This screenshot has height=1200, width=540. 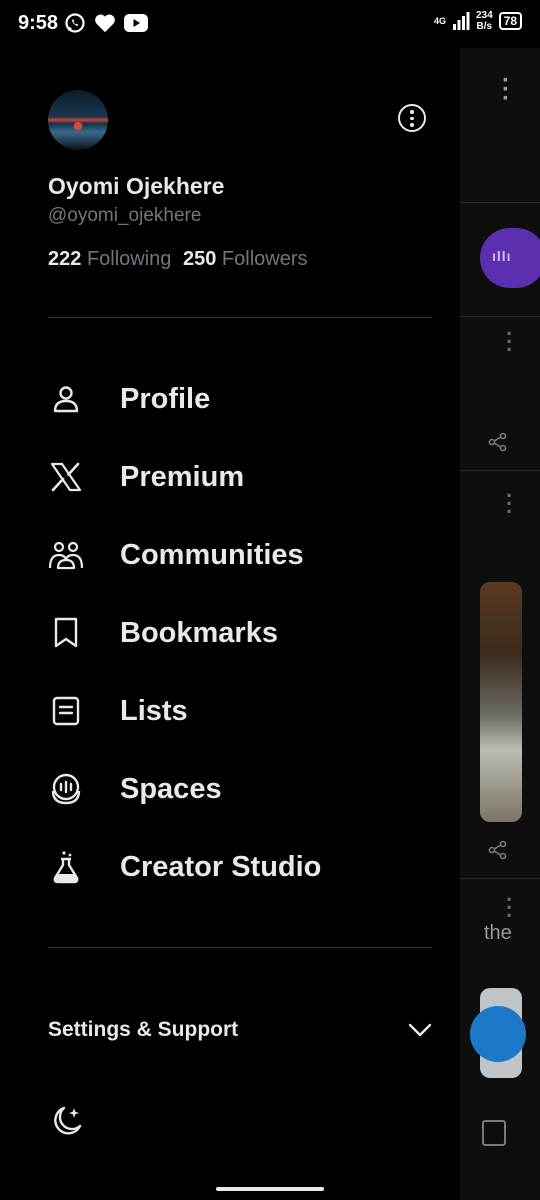 I want to click on menu-item-creator-studio: Creator Studio, so click(x=240, y=867).